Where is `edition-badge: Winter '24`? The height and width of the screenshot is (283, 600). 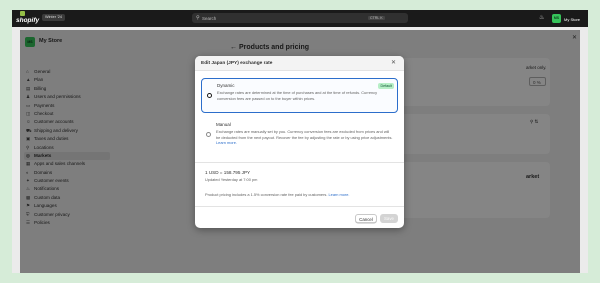
edition-badge: Winter '24 is located at coordinates (53, 17).